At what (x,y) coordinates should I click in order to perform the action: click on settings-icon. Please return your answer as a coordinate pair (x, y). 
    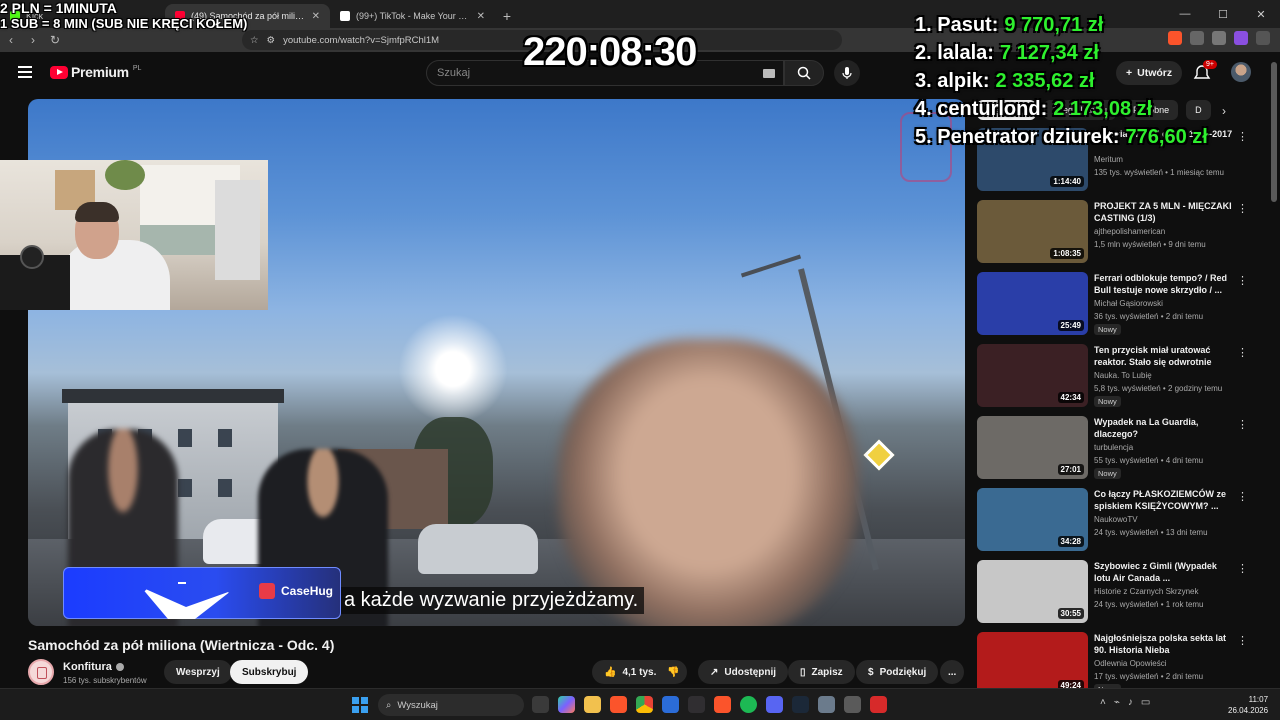
    Looking at the image, I should click on (826, 704).